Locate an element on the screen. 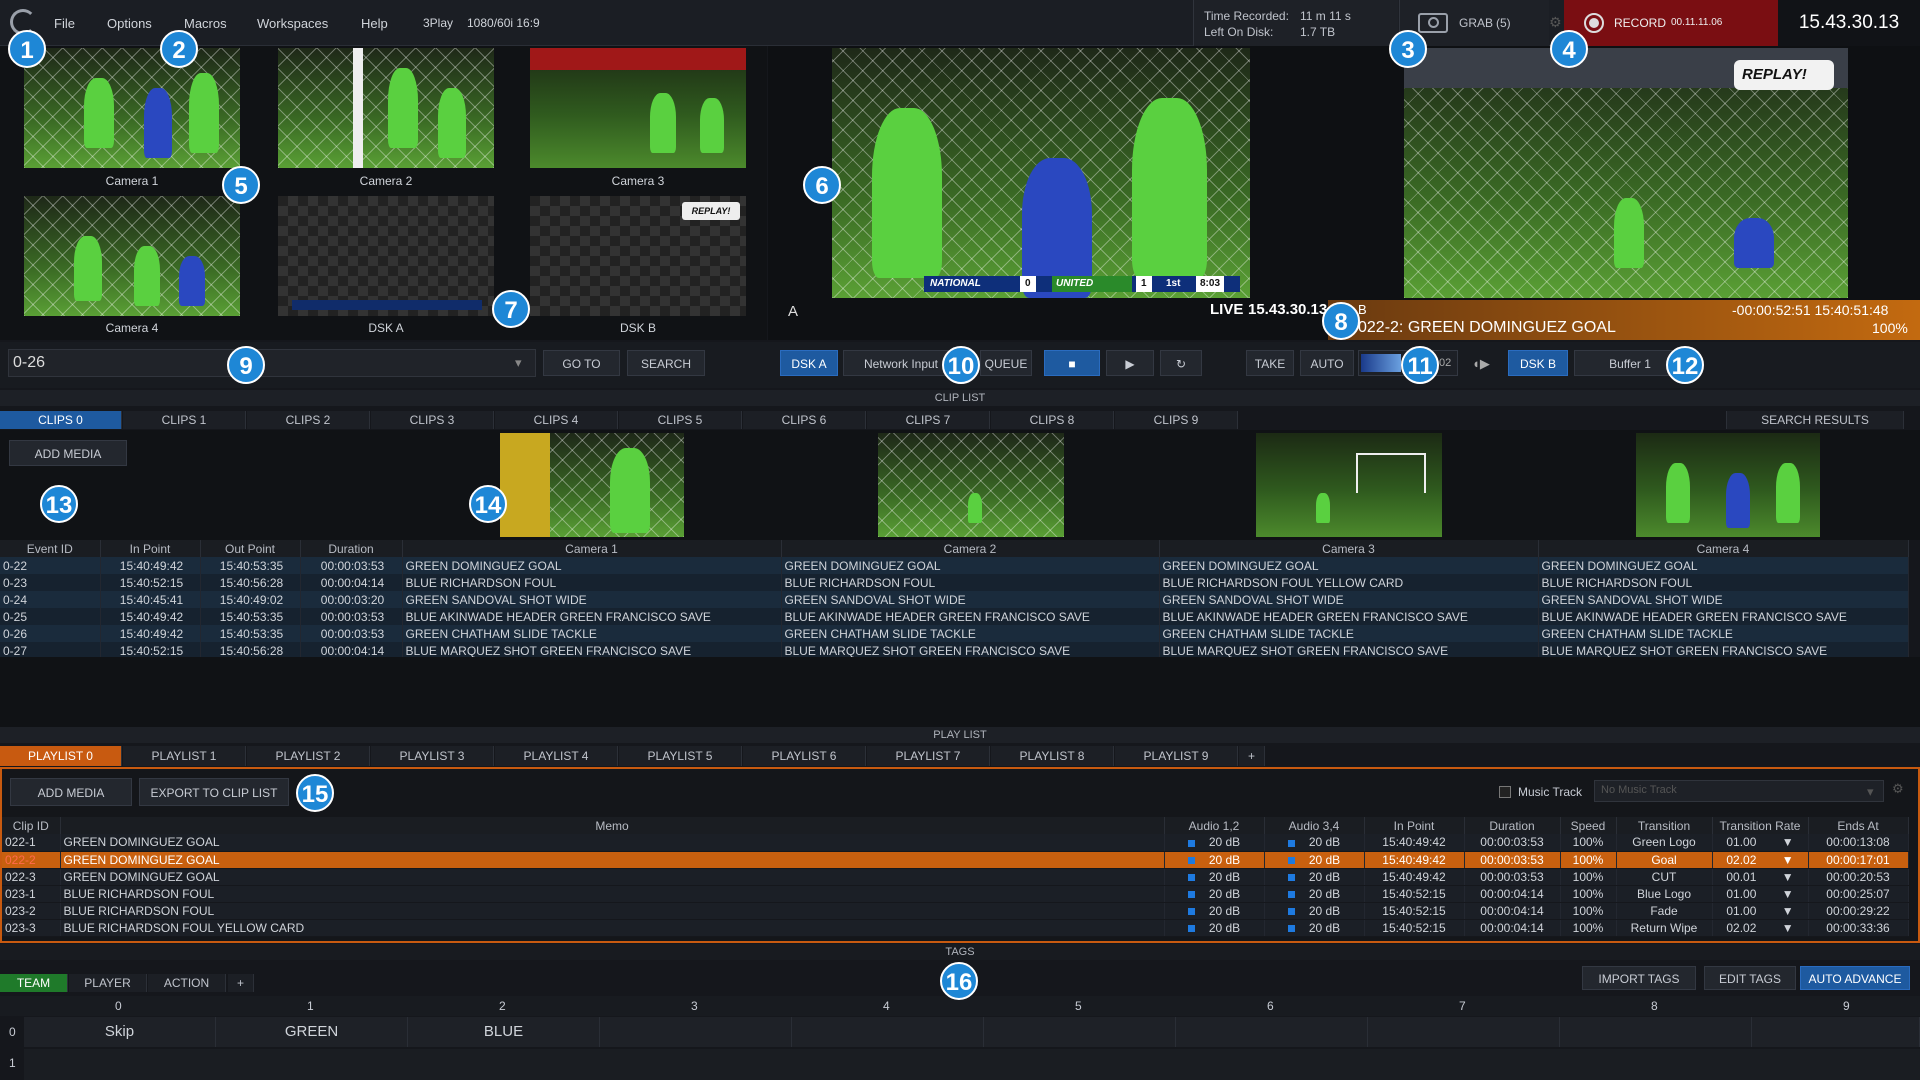 The image size is (1920, 1080). col-speed: Speed is located at coordinates (1588, 825).